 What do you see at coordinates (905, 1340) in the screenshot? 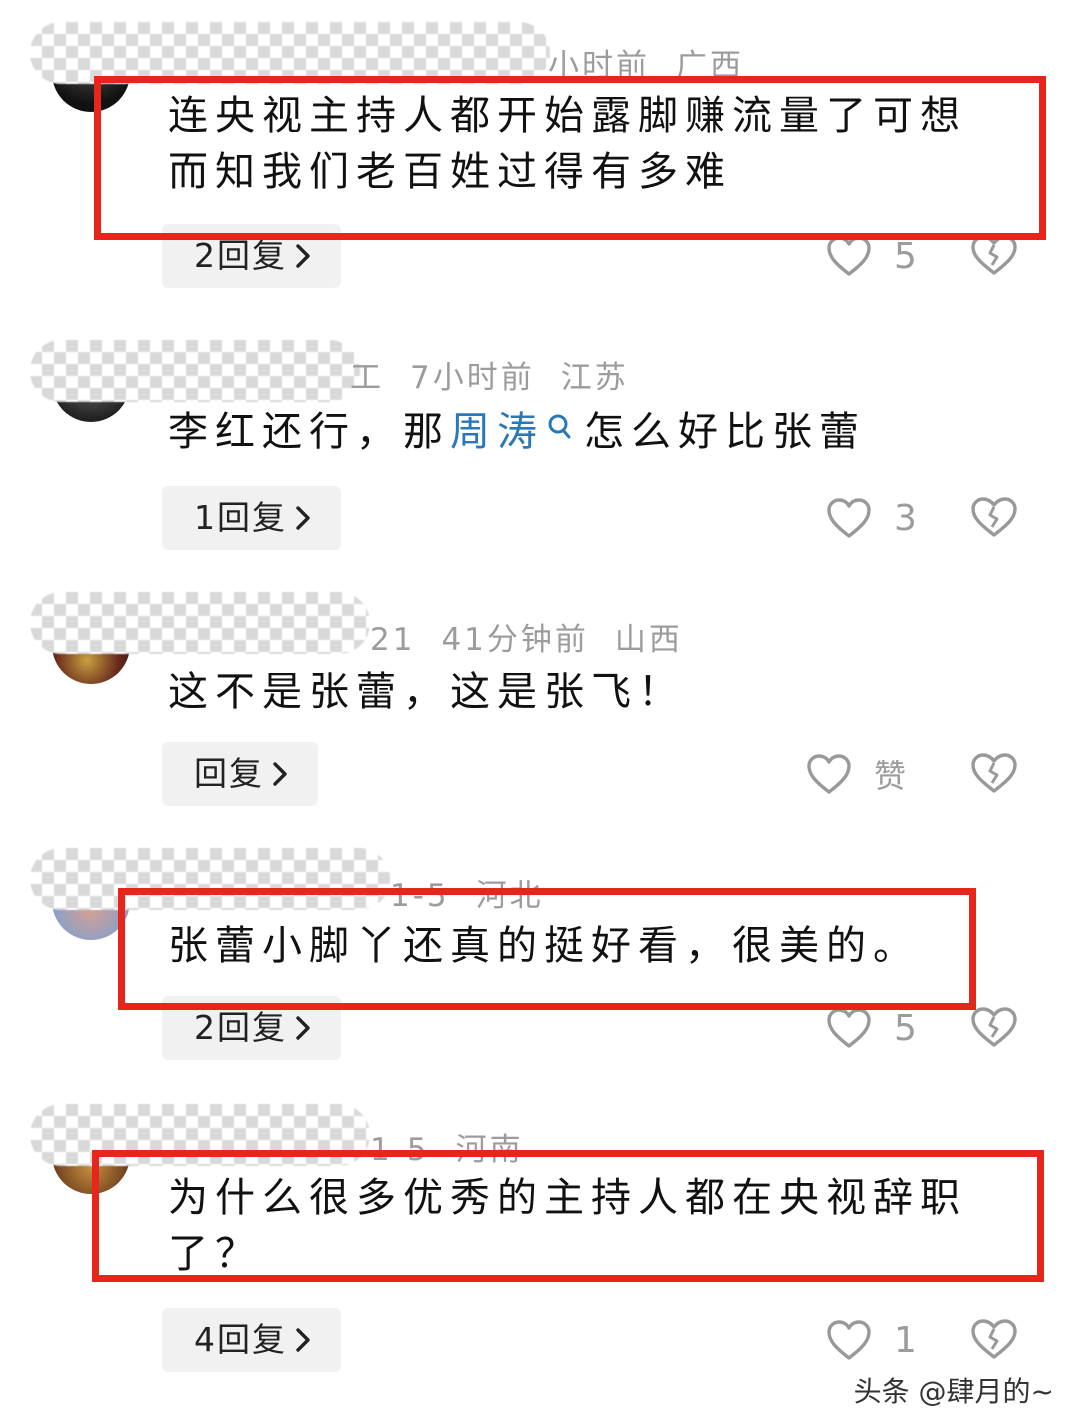
I see `like-count: 1` at bounding box center [905, 1340].